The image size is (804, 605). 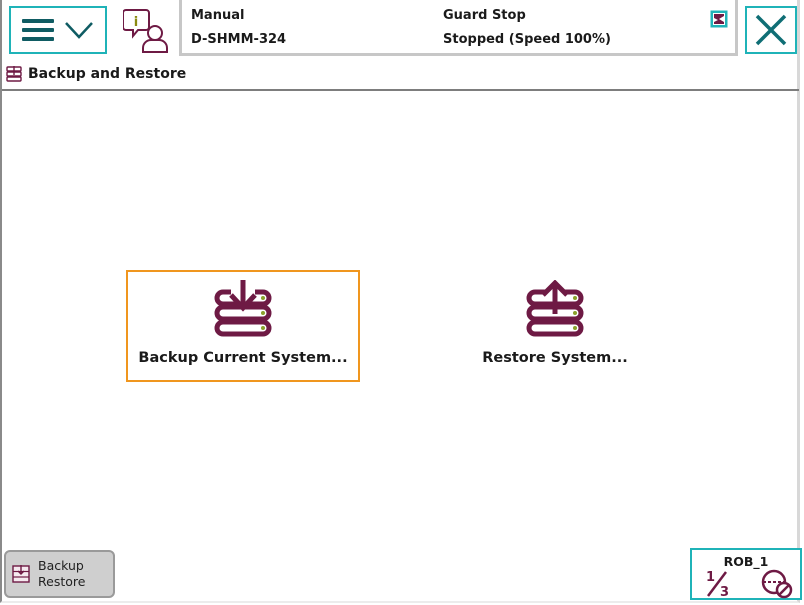 What do you see at coordinates (62, 581) in the screenshot?
I see `taskbar-label-line2: Restore` at bounding box center [62, 581].